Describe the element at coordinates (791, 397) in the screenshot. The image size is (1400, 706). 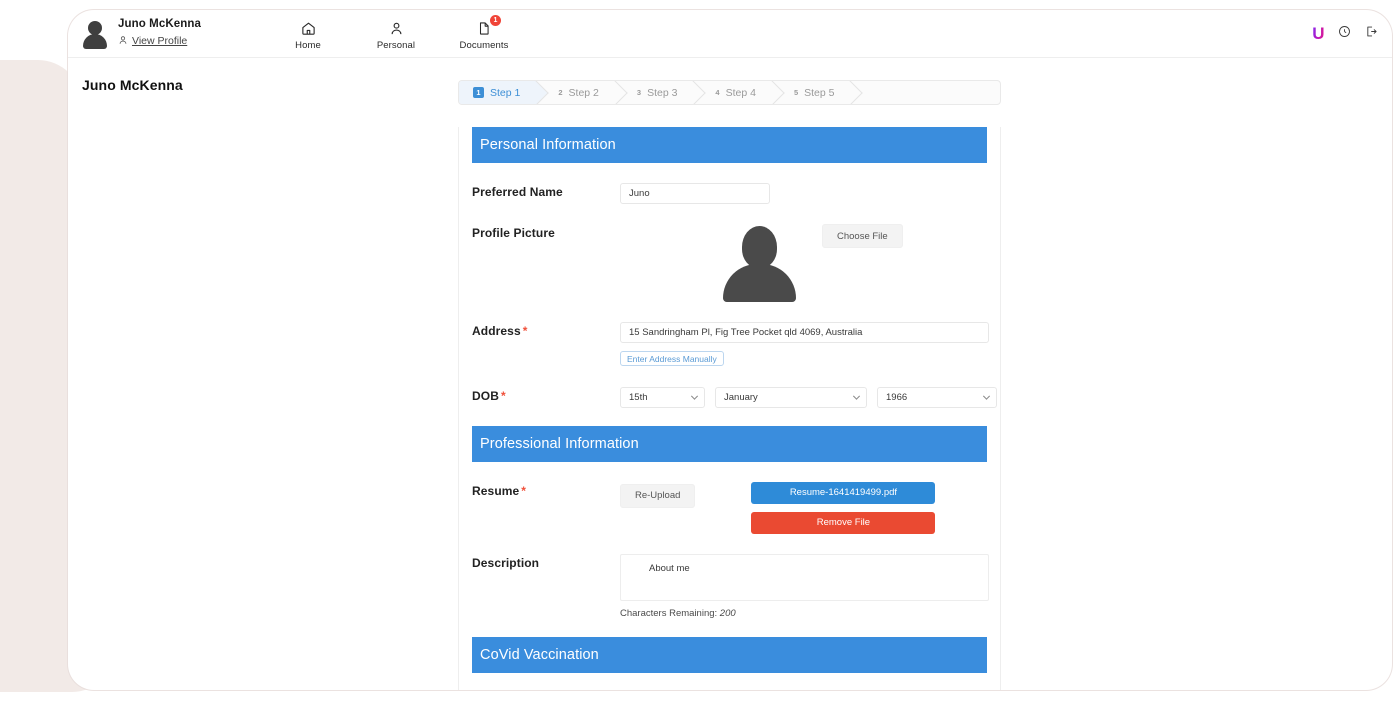
I see `dob-month-select: January` at that location.